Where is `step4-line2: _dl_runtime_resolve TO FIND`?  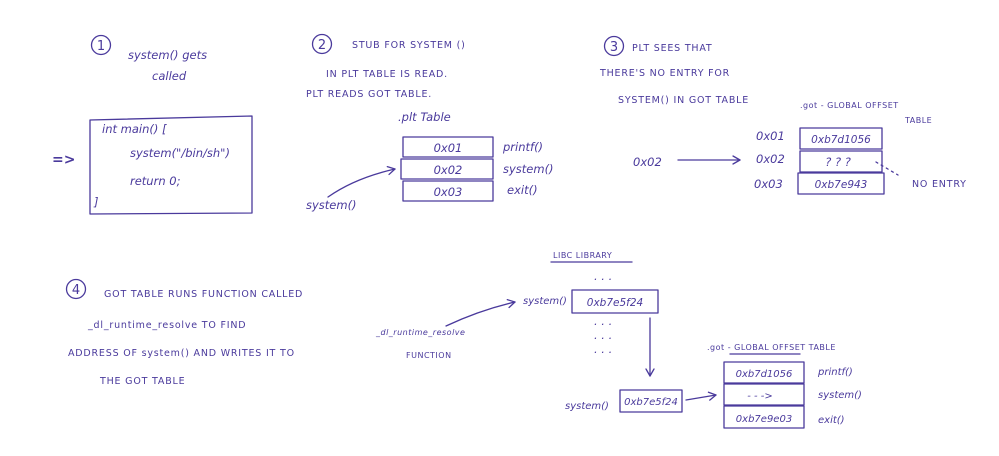 step4-line2: _dl_runtime_resolve TO FIND is located at coordinates (166, 325).